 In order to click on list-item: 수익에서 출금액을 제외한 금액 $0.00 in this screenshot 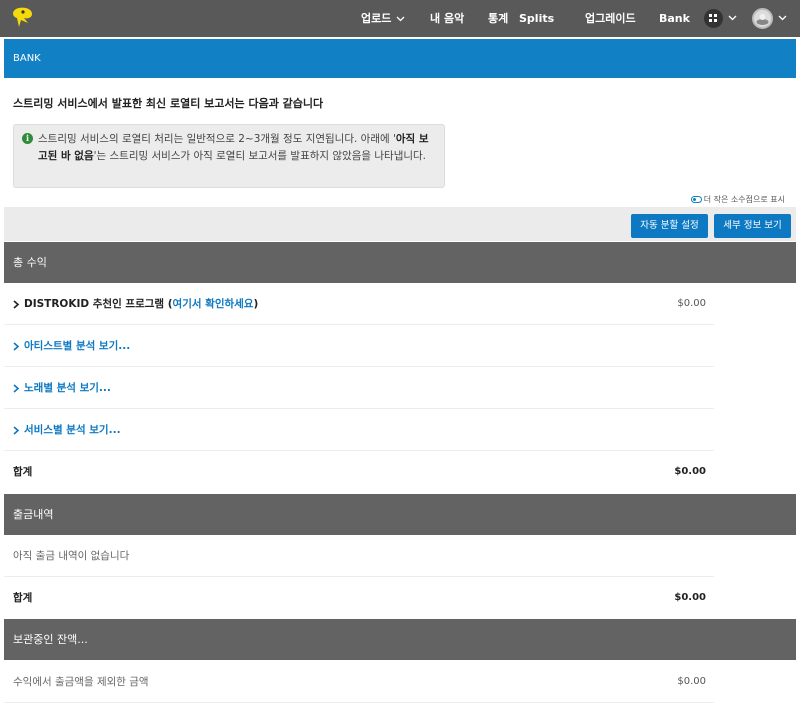, I will do `click(359, 682)`.